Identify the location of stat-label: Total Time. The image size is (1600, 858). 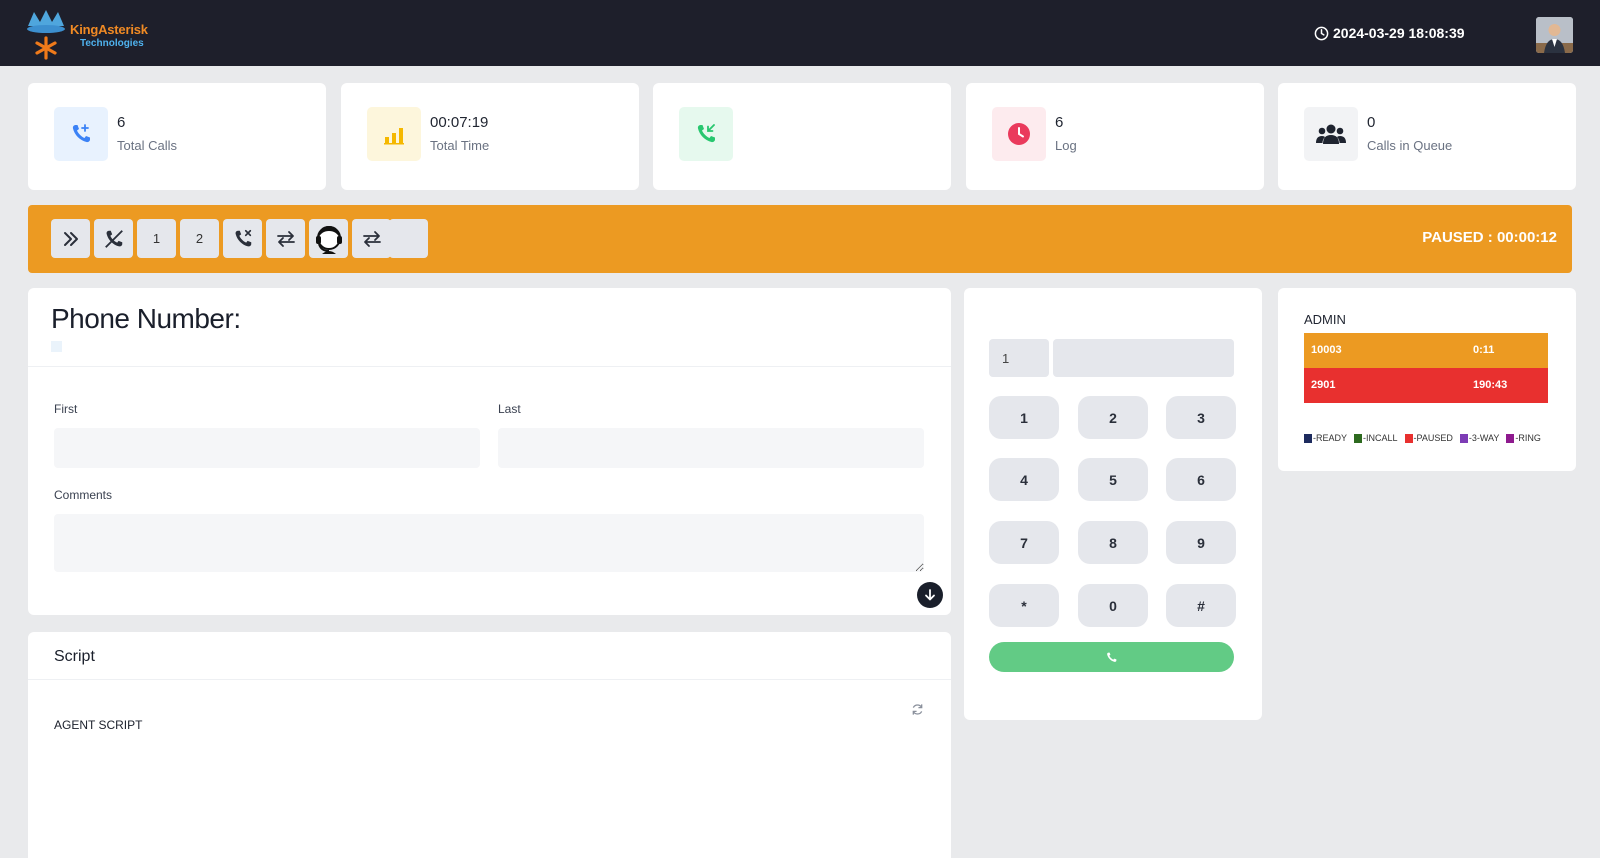
(460, 145).